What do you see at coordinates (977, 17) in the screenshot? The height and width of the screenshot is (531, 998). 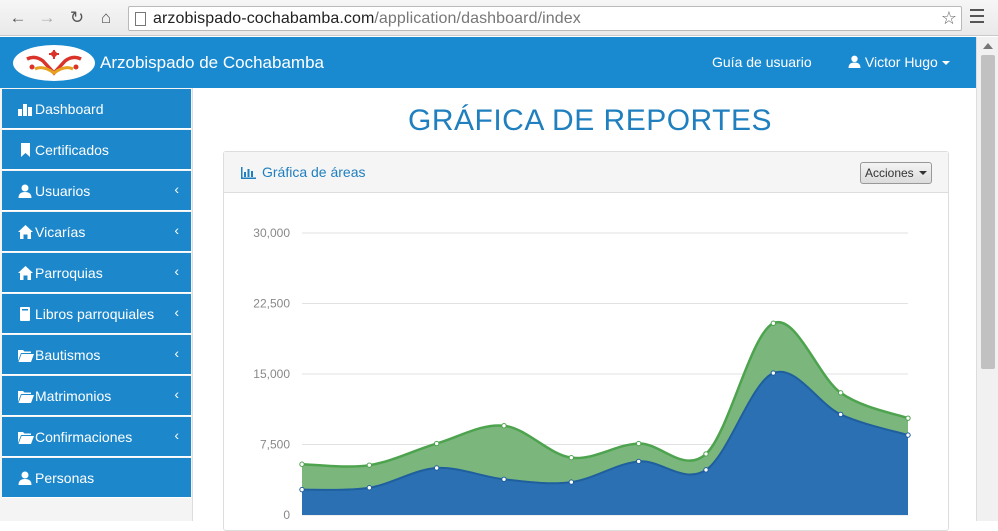 I see `menu-icon` at bounding box center [977, 17].